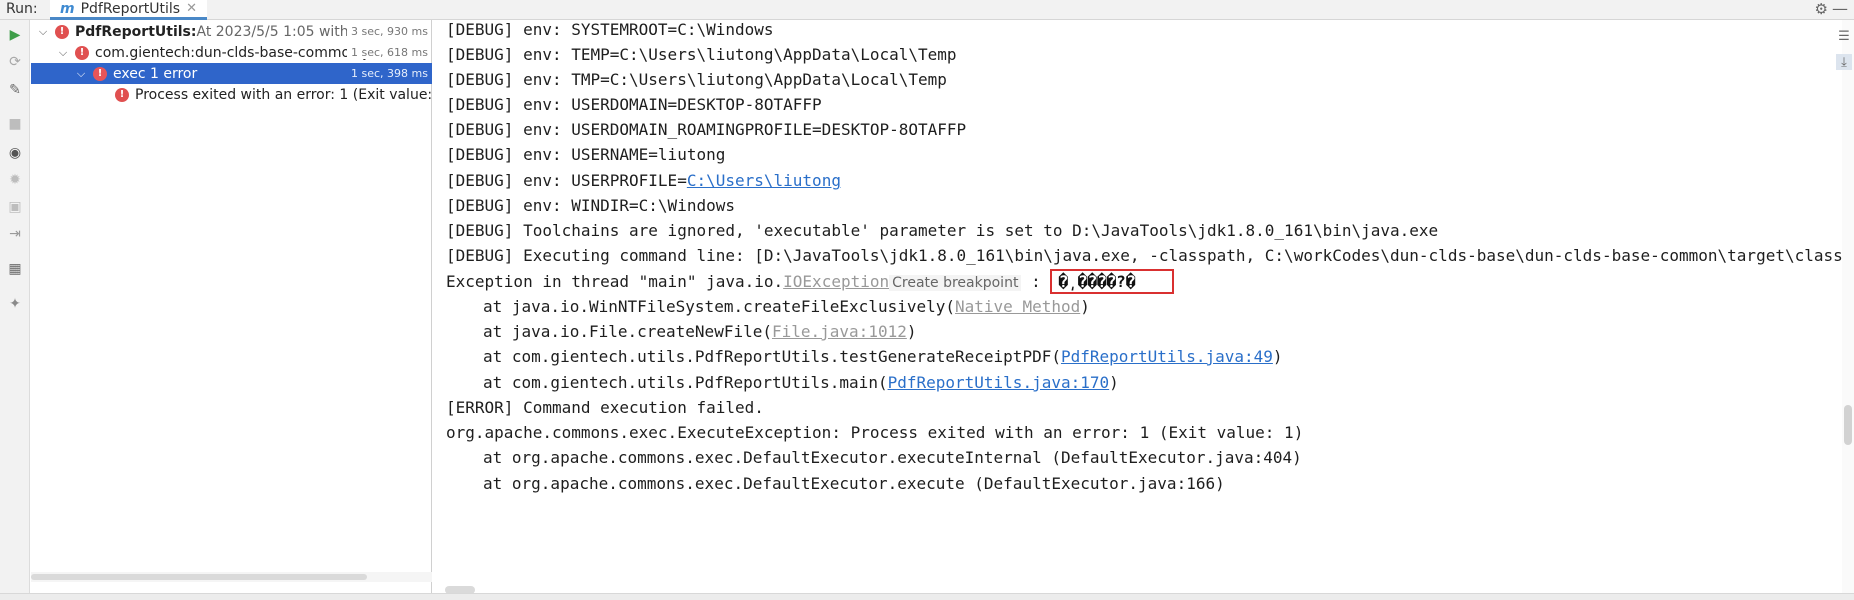  Describe the element at coordinates (387, 73) in the screenshot. I see `tree-row-duration: 1 sec, 398 ms` at that location.